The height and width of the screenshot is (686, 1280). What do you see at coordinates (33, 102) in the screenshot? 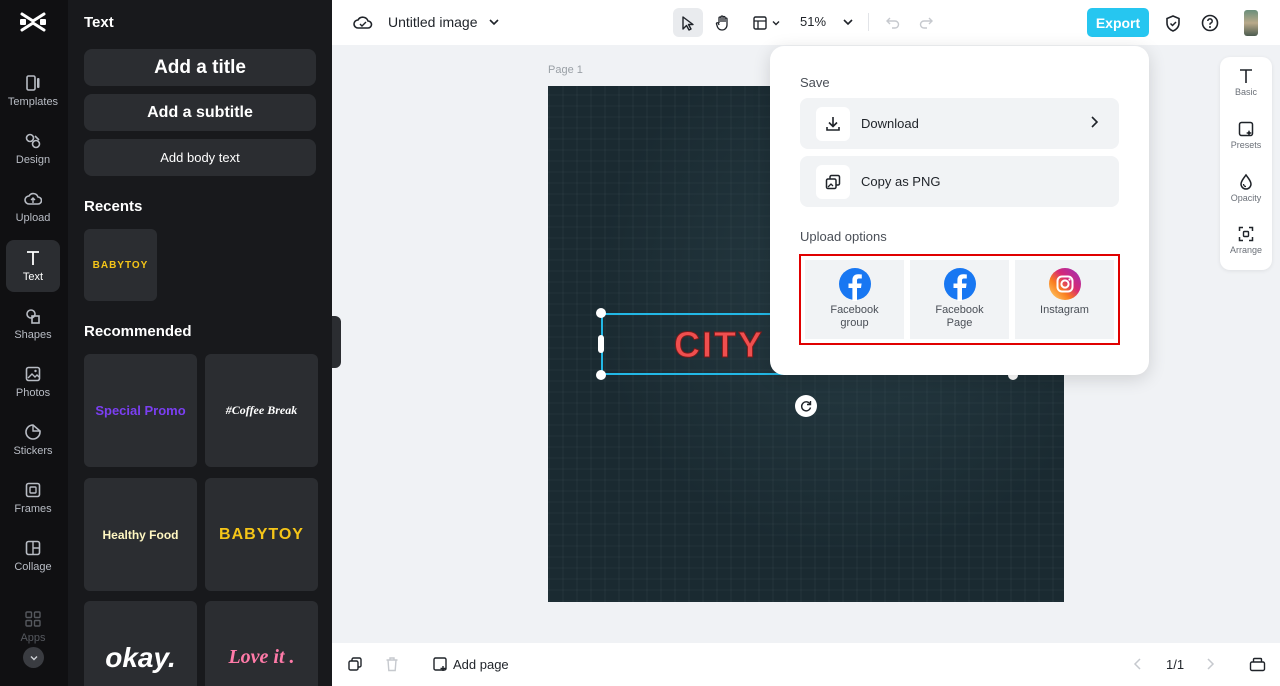
I see `rail-label: Templates` at bounding box center [33, 102].